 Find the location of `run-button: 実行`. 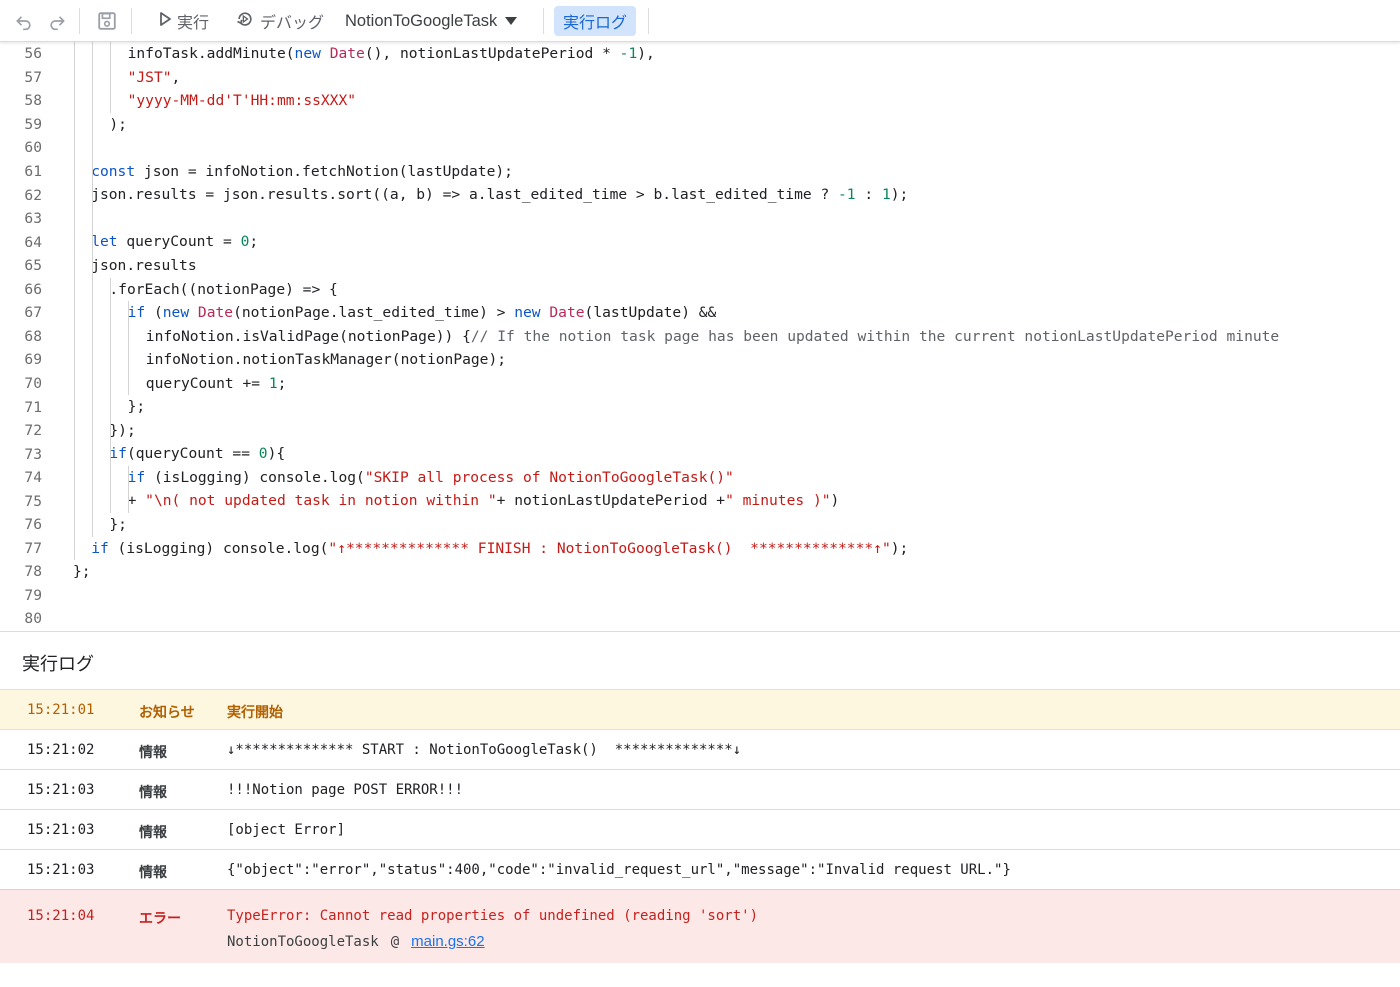

run-button: 実行 is located at coordinates (183, 21).